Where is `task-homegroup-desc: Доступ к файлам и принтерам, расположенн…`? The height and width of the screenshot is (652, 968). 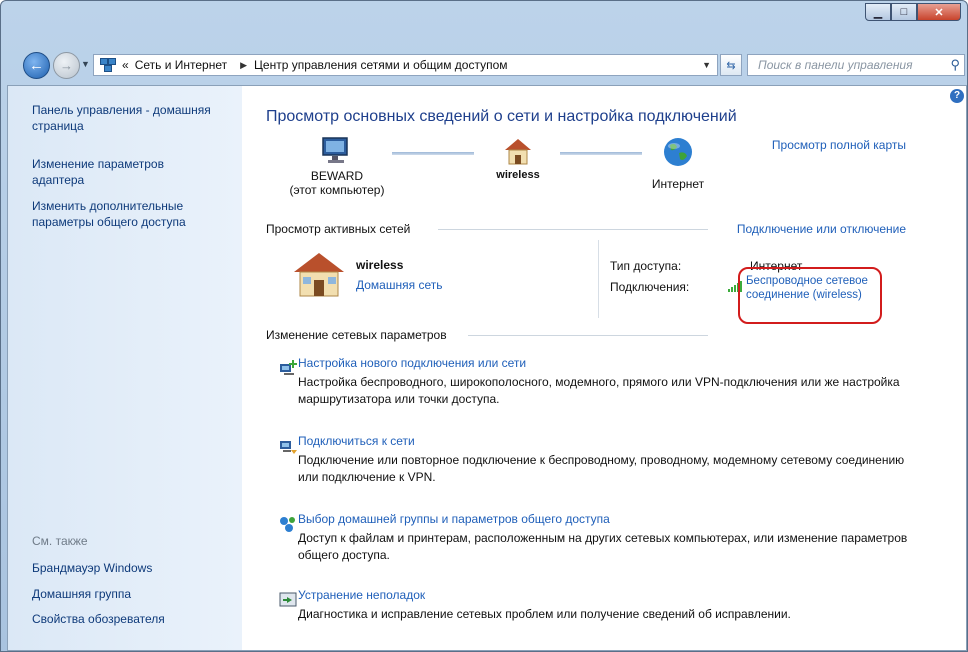
task-homegroup-desc: Доступ к файлам и принтерам, расположенн… is located at coordinates (603, 546).